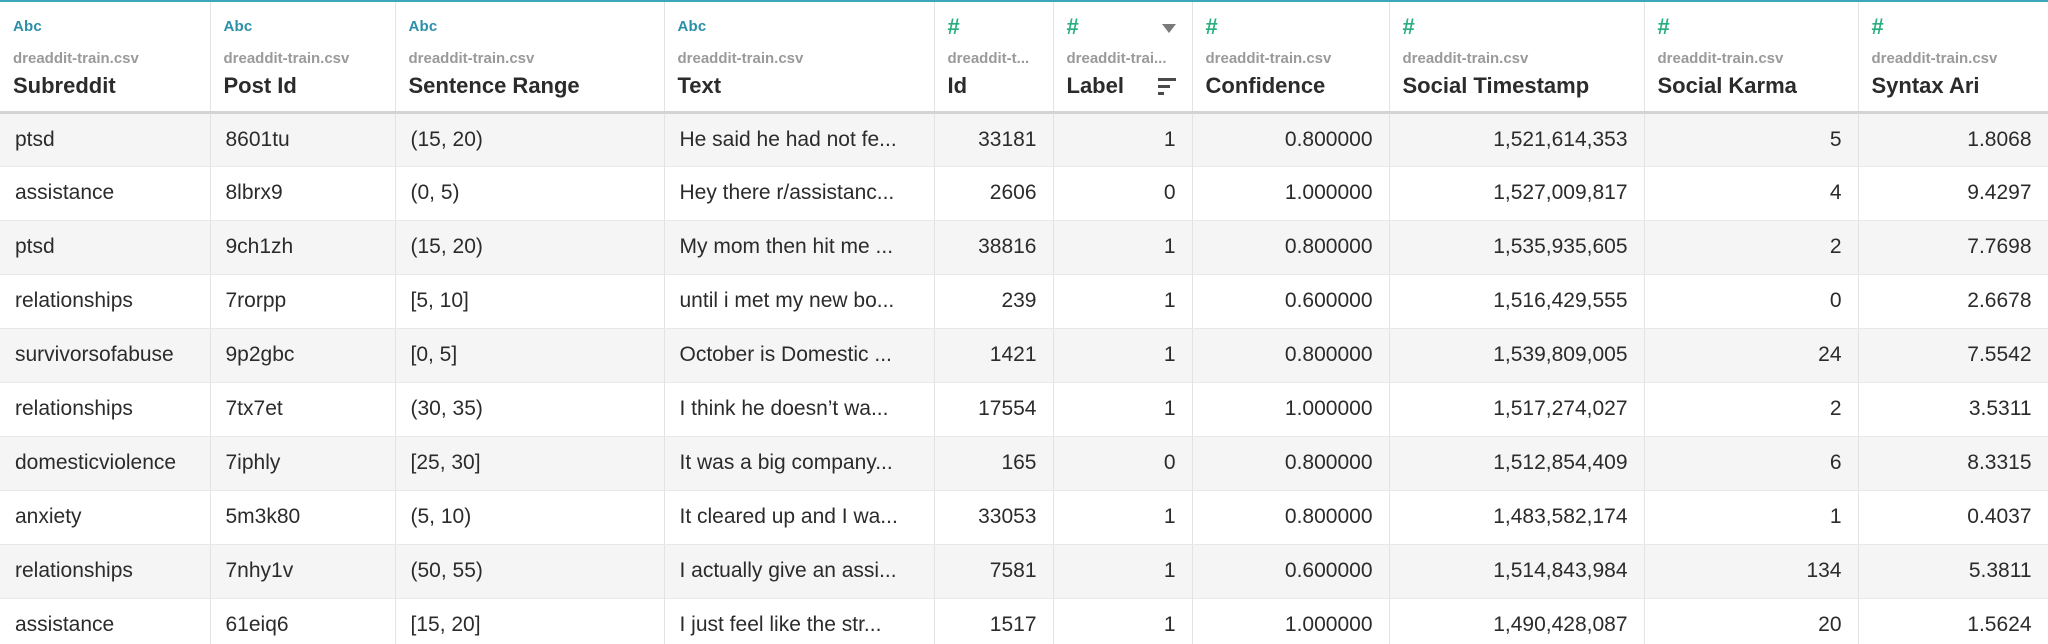 The image size is (2048, 644). What do you see at coordinates (105, 517) in the screenshot?
I see `cell-subreddit: anxiety` at bounding box center [105, 517].